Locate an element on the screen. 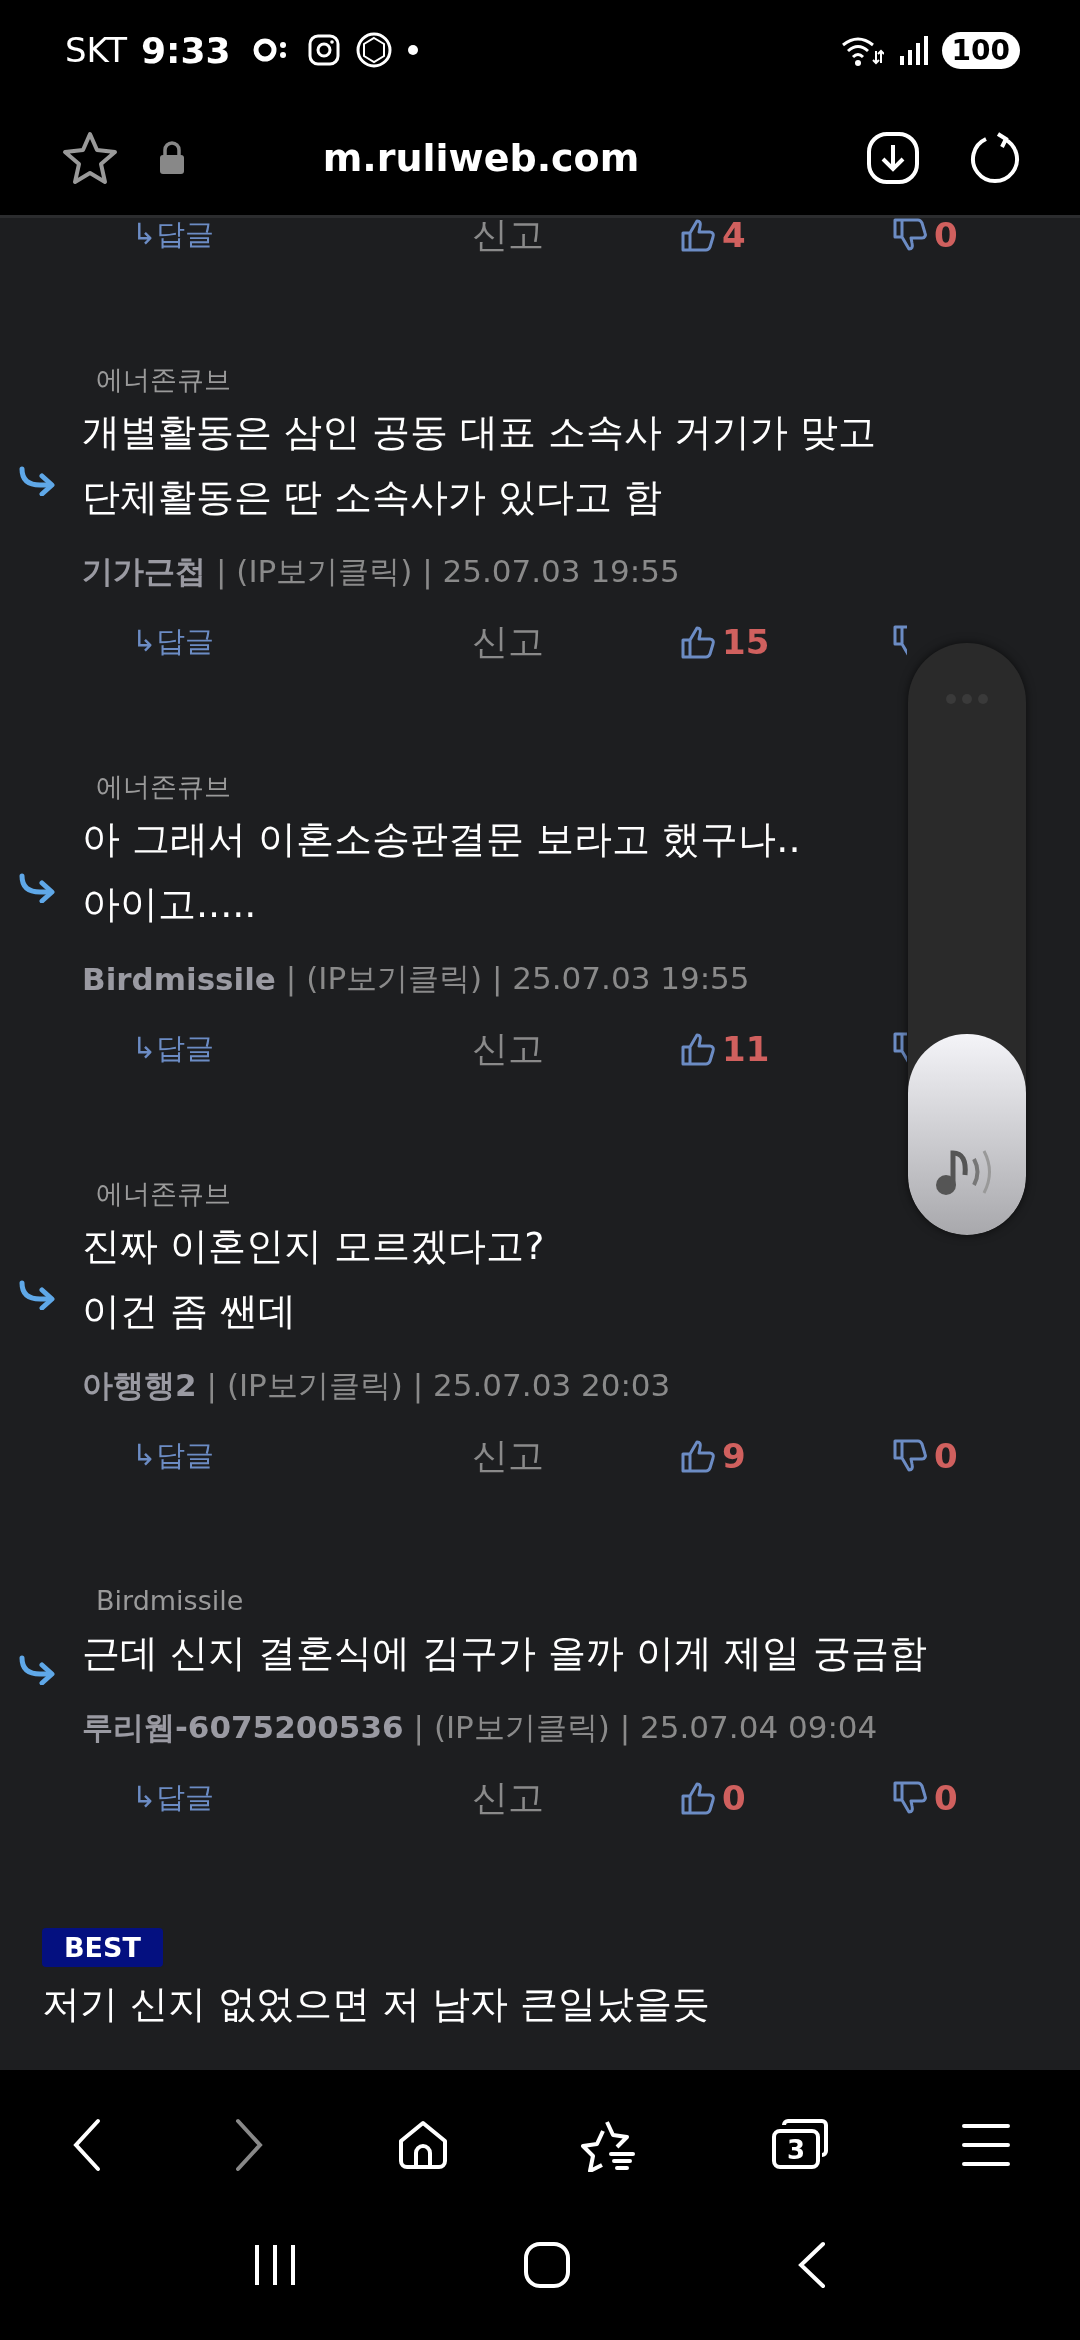 The width and height of the screenshot is (1080, 2340). home-icon is located at coordinates (422, 2145).